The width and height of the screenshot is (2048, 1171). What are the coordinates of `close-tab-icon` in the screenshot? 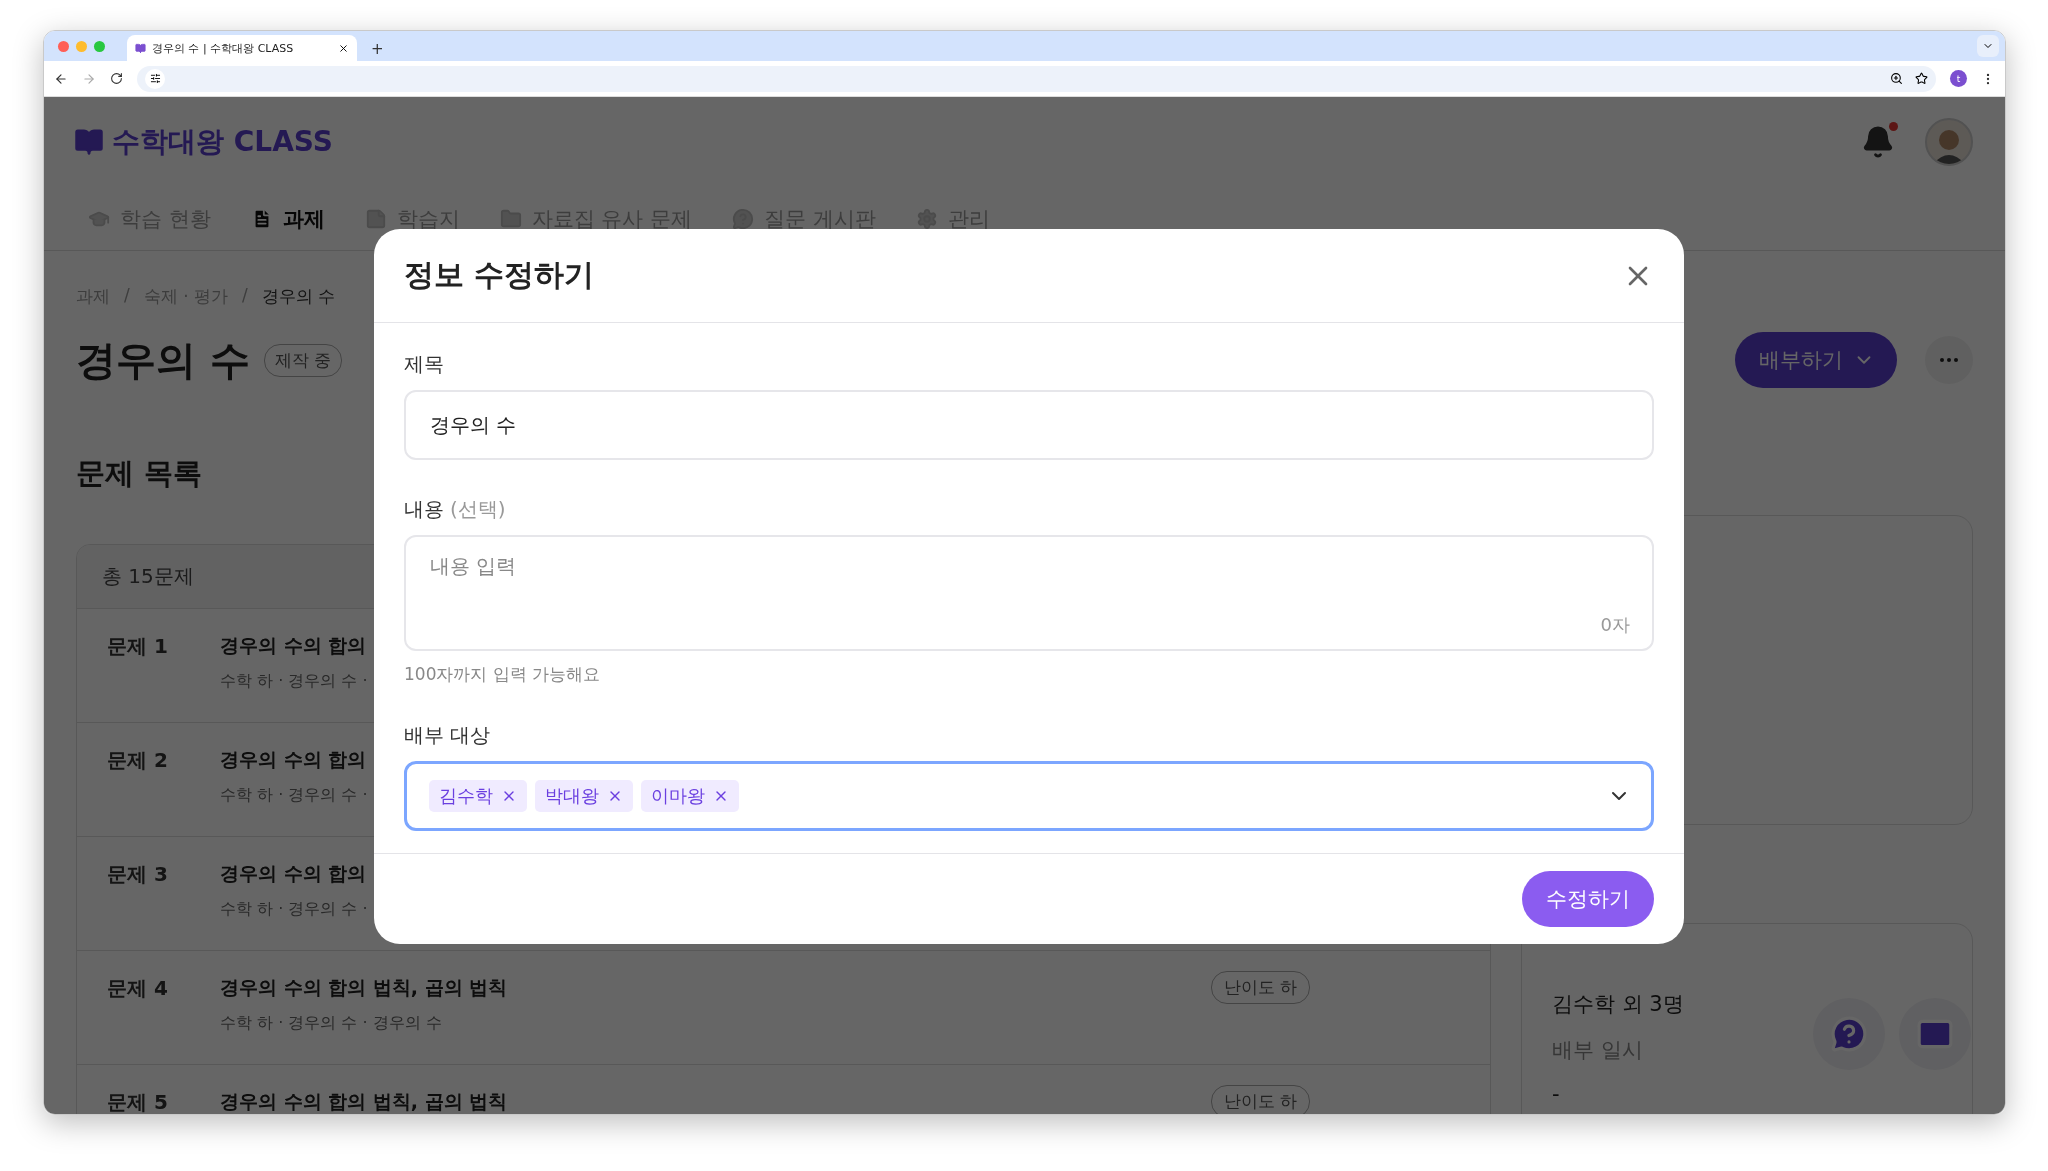 It's located at (343, 48).